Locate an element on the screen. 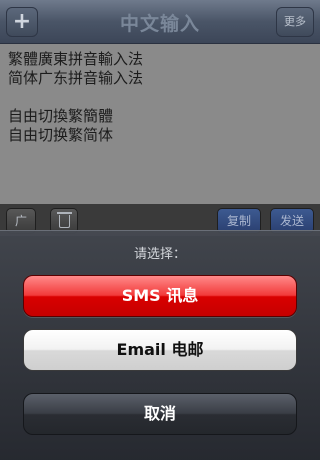 The width and height of the screenshot is (320, 460). sms-button: SMS 讯息 is located at coordinates (160, 296).